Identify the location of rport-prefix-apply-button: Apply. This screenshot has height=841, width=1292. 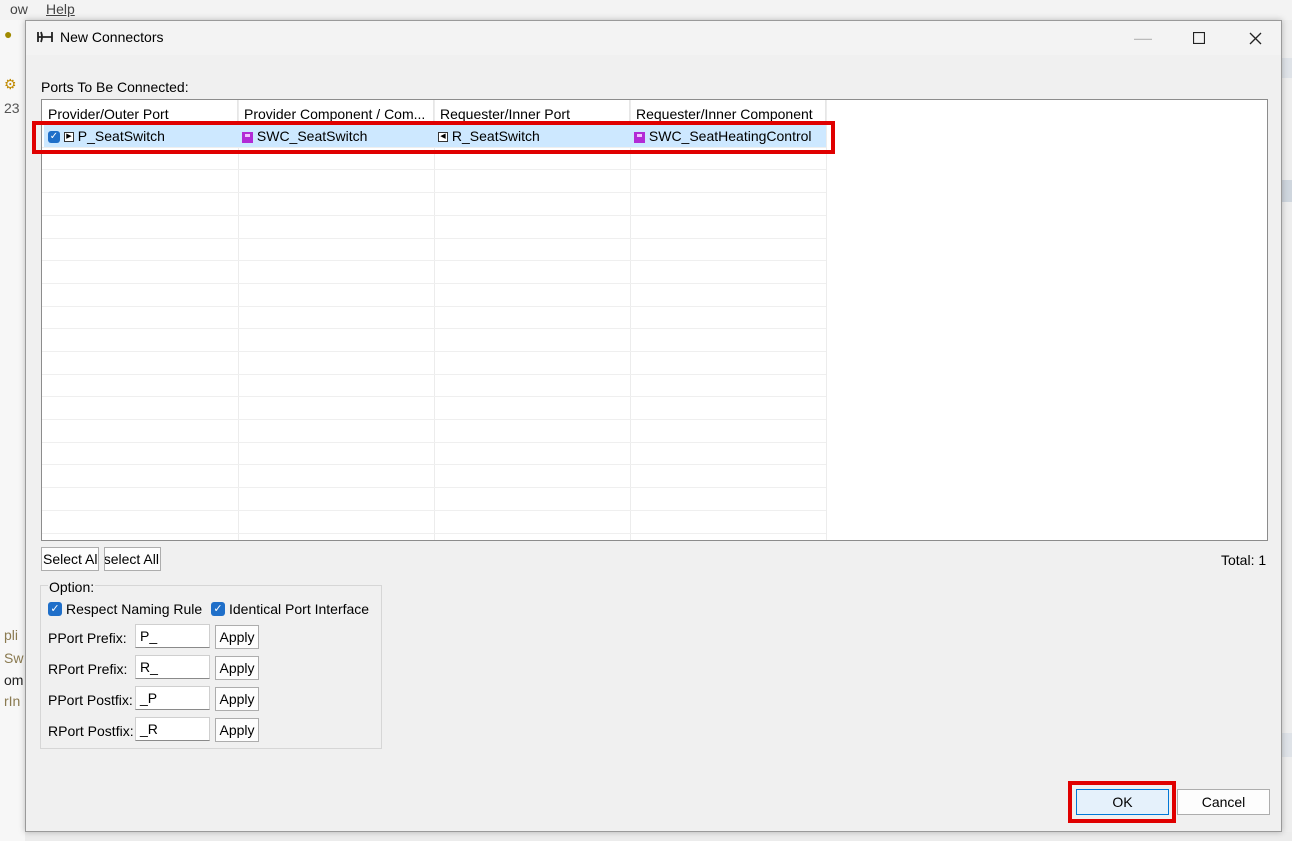
(237, 668).